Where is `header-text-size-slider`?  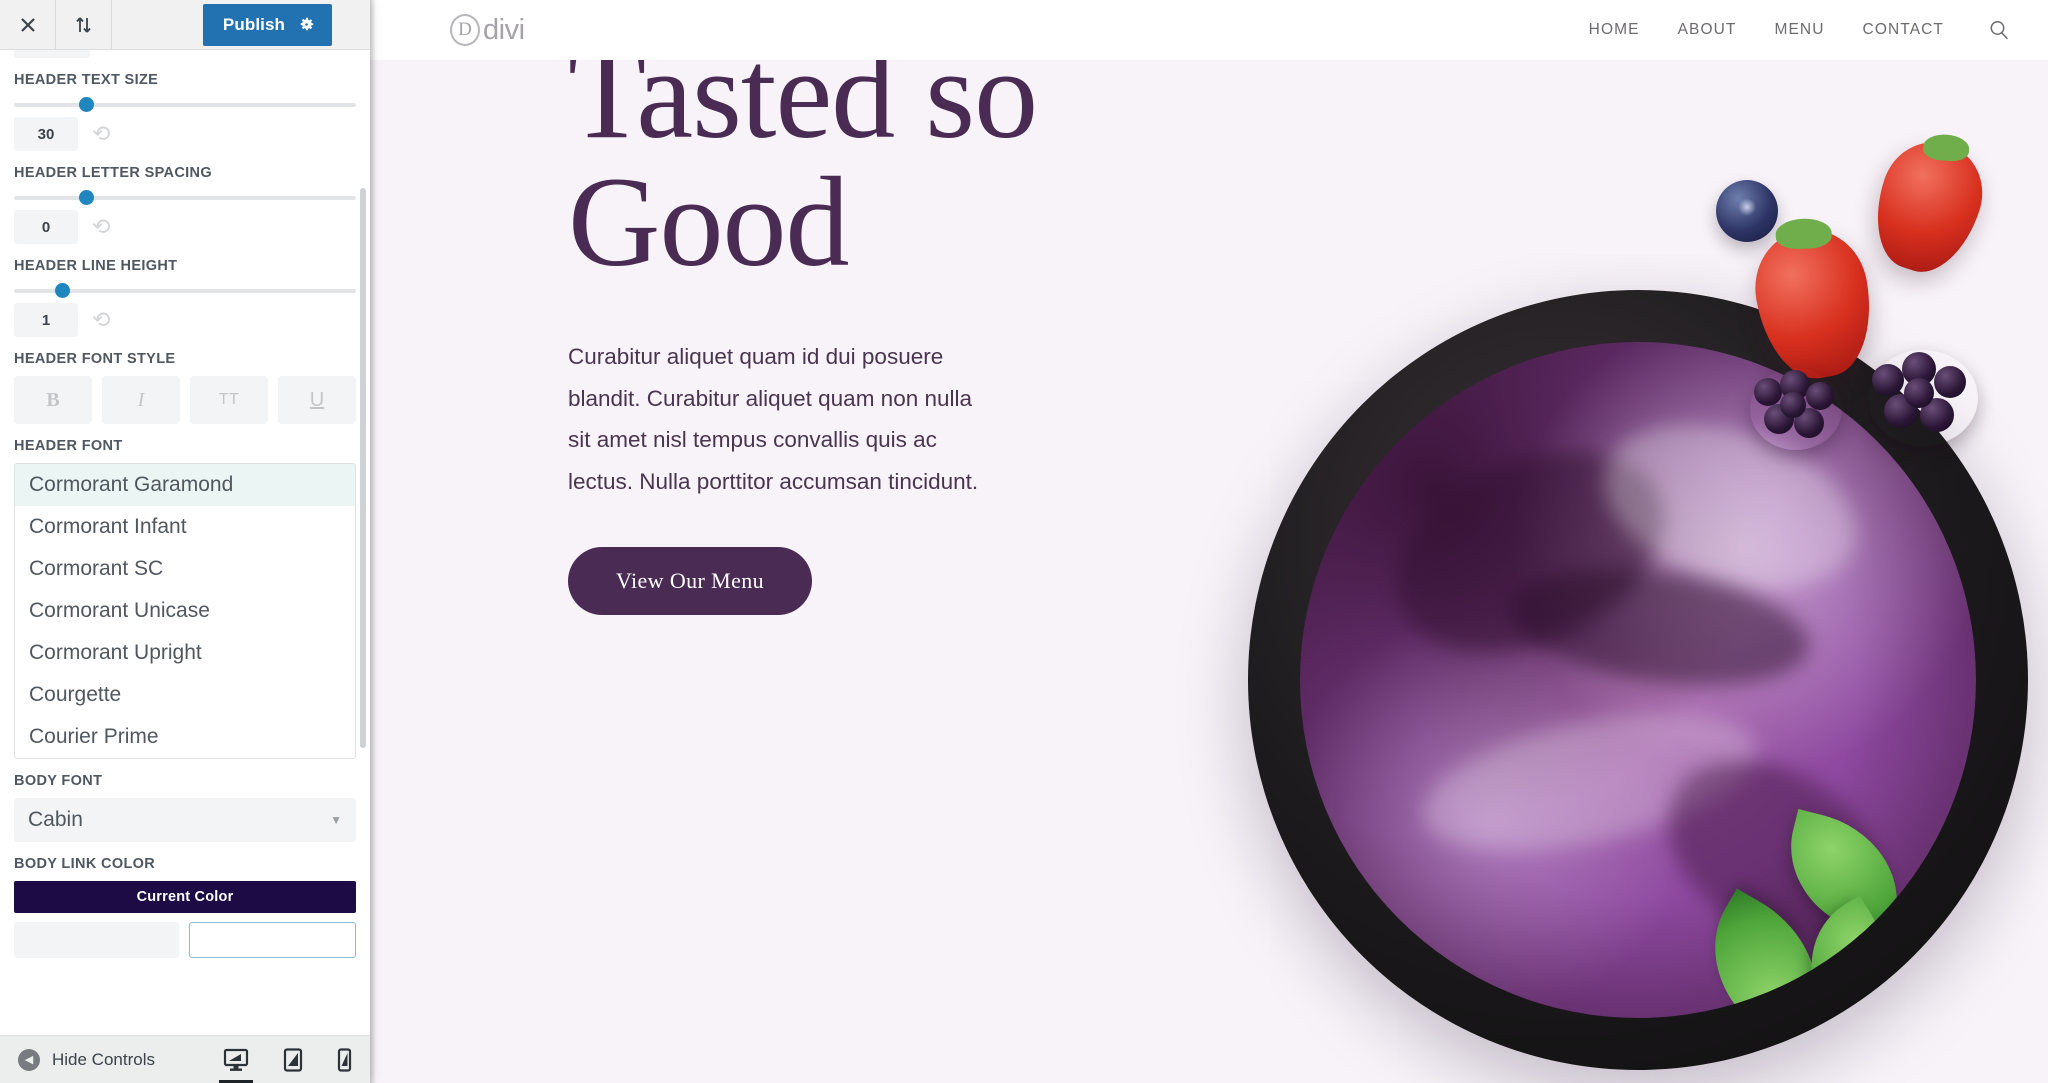 header-text-size-slider is located at coordinates (185, 104).